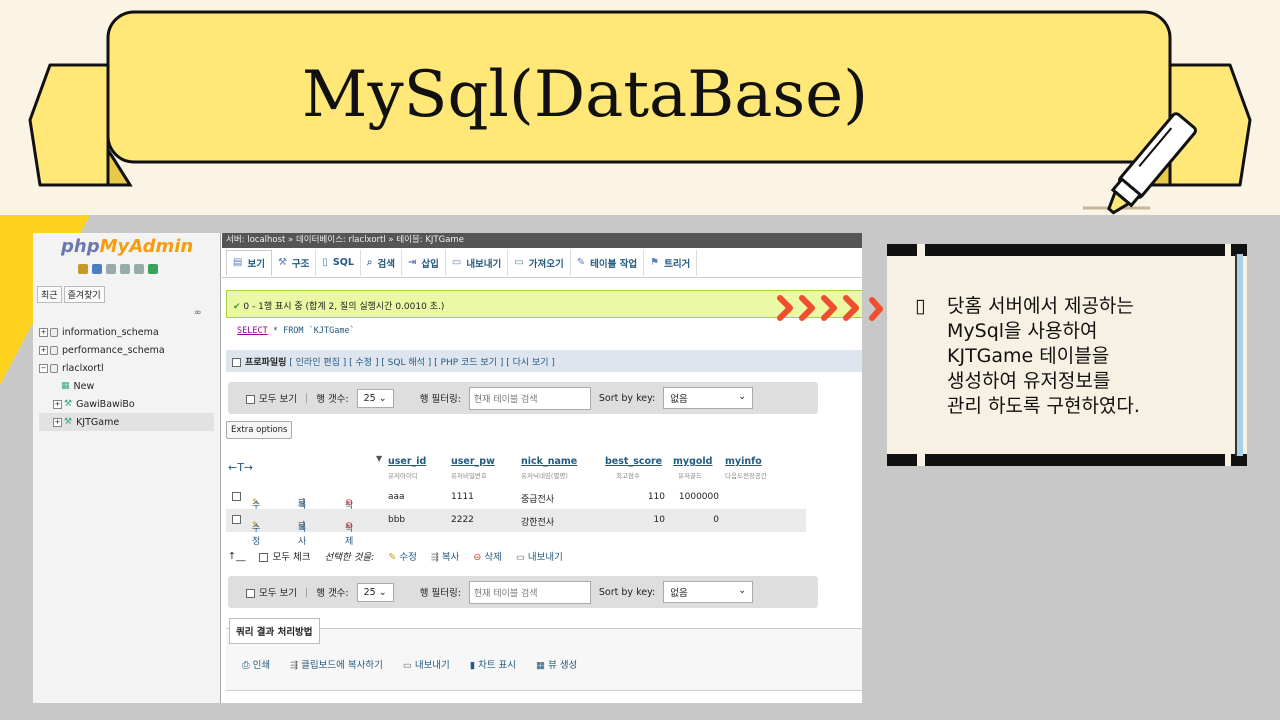 This screenshot has height=720, width=1280. Describe the element at coordinates (902, 250) in the screenshot. I see `note-top-bar` at that location.